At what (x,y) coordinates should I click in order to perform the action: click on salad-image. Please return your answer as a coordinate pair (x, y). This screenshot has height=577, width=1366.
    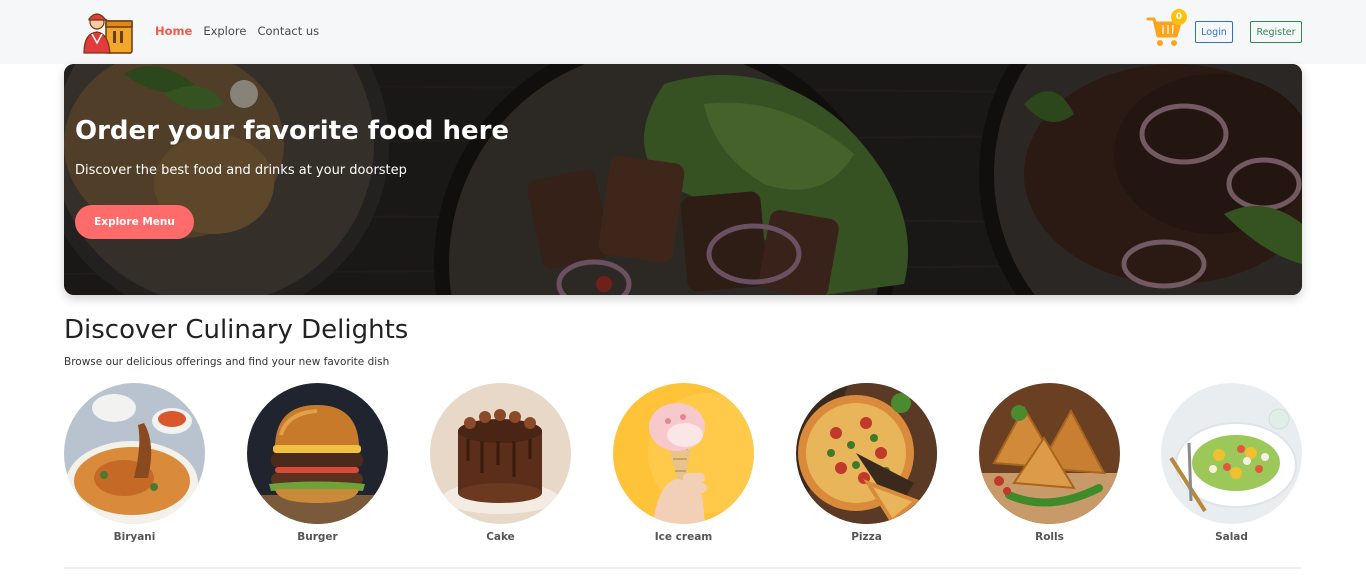
    Looking at the image, I should click on (1231, 453).